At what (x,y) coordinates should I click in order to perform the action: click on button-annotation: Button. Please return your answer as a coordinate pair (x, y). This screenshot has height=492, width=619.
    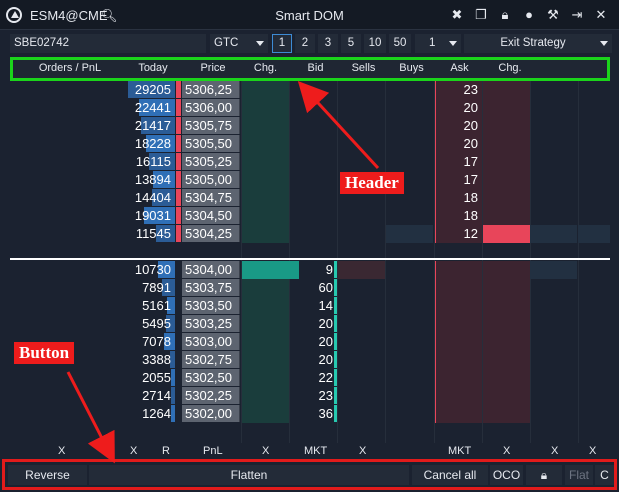
    Looking at the image, I should click on (44, 353).